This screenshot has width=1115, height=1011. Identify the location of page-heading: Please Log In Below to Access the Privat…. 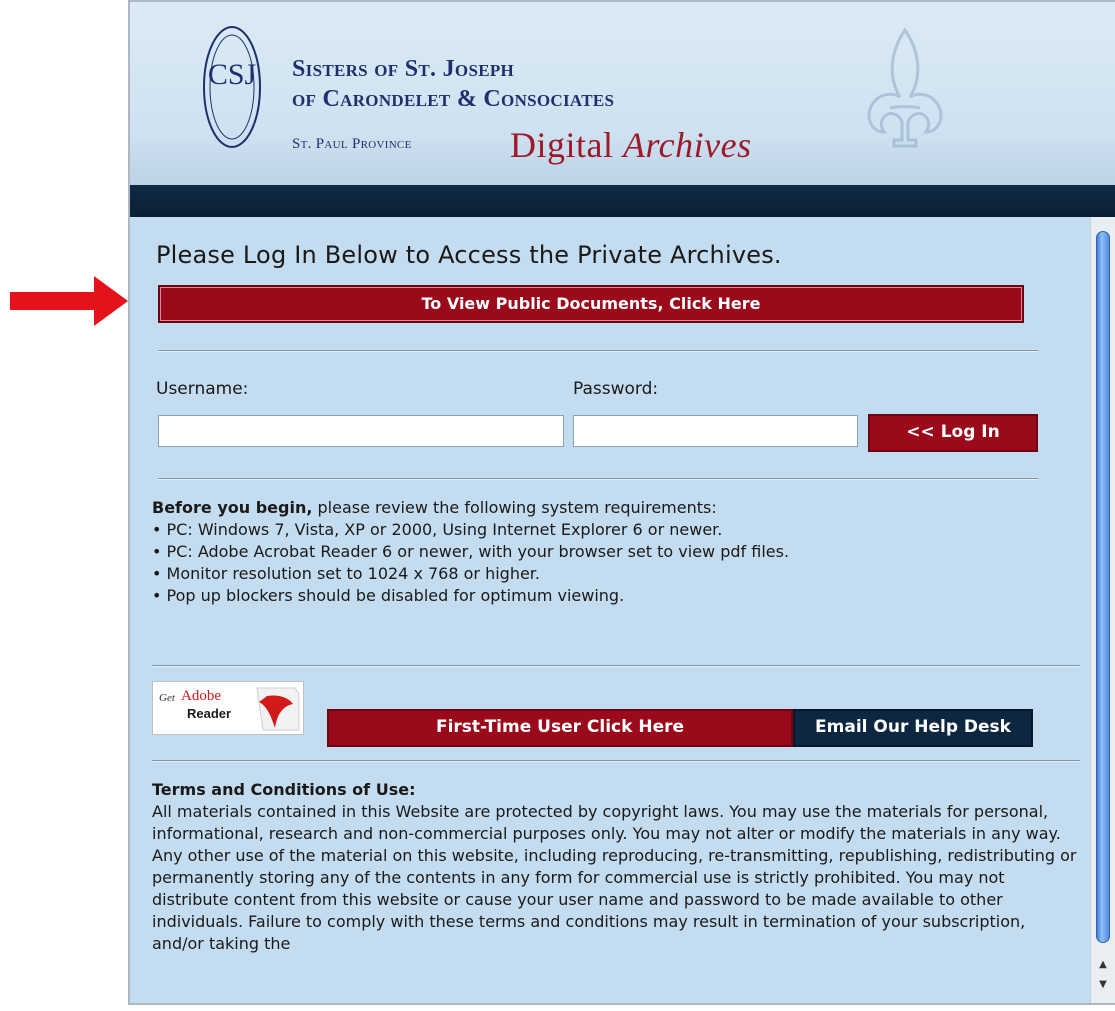
(469, 255).